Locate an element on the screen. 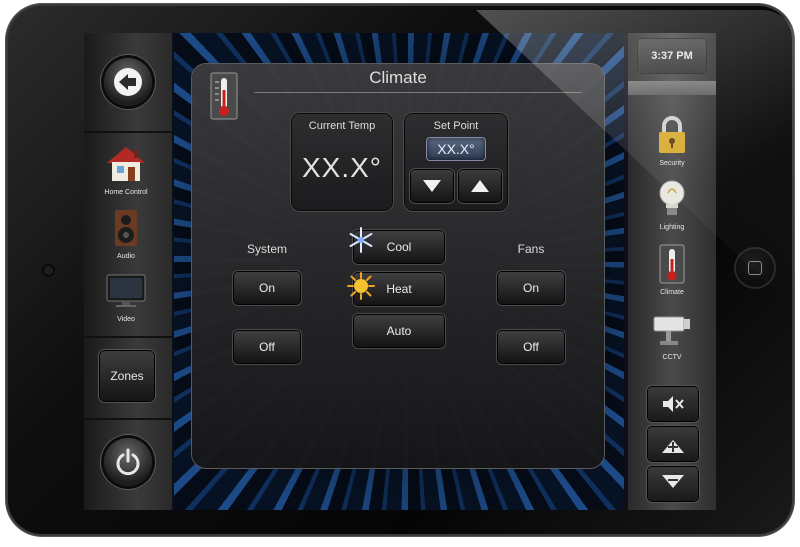 The image size is (800, 547). volume-up-button is located at coordinates (673, 444).